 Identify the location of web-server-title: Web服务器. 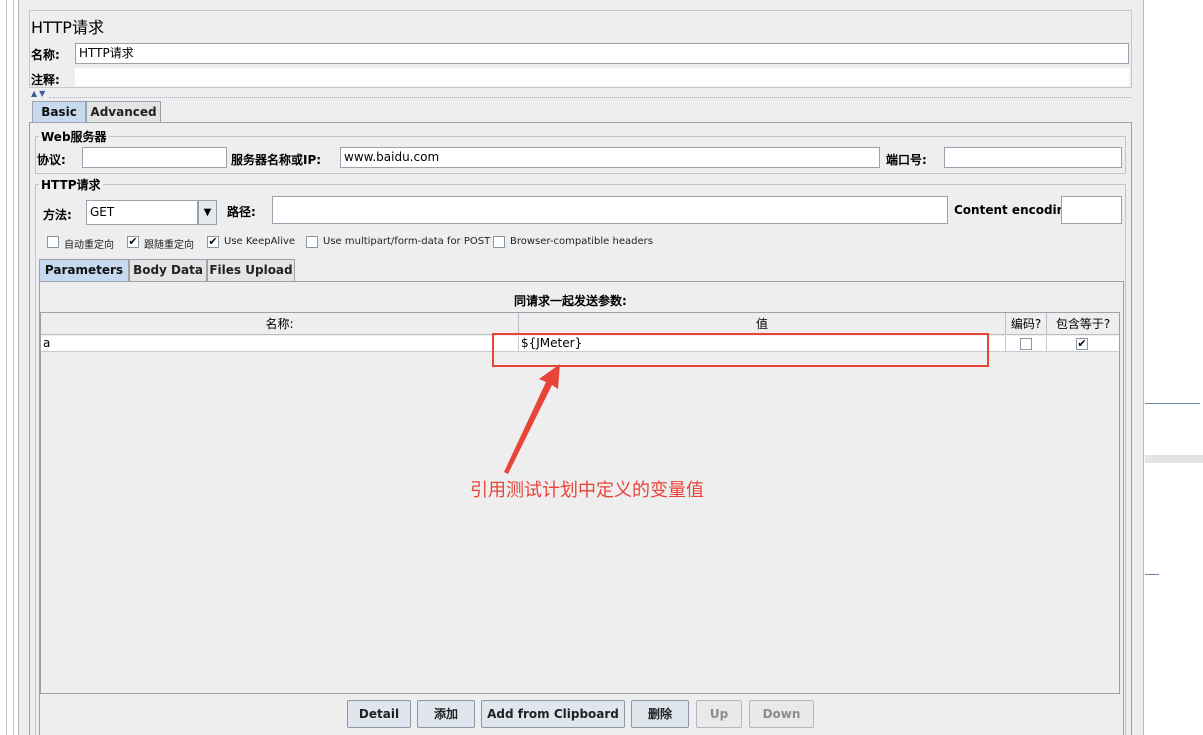
(74, 136).